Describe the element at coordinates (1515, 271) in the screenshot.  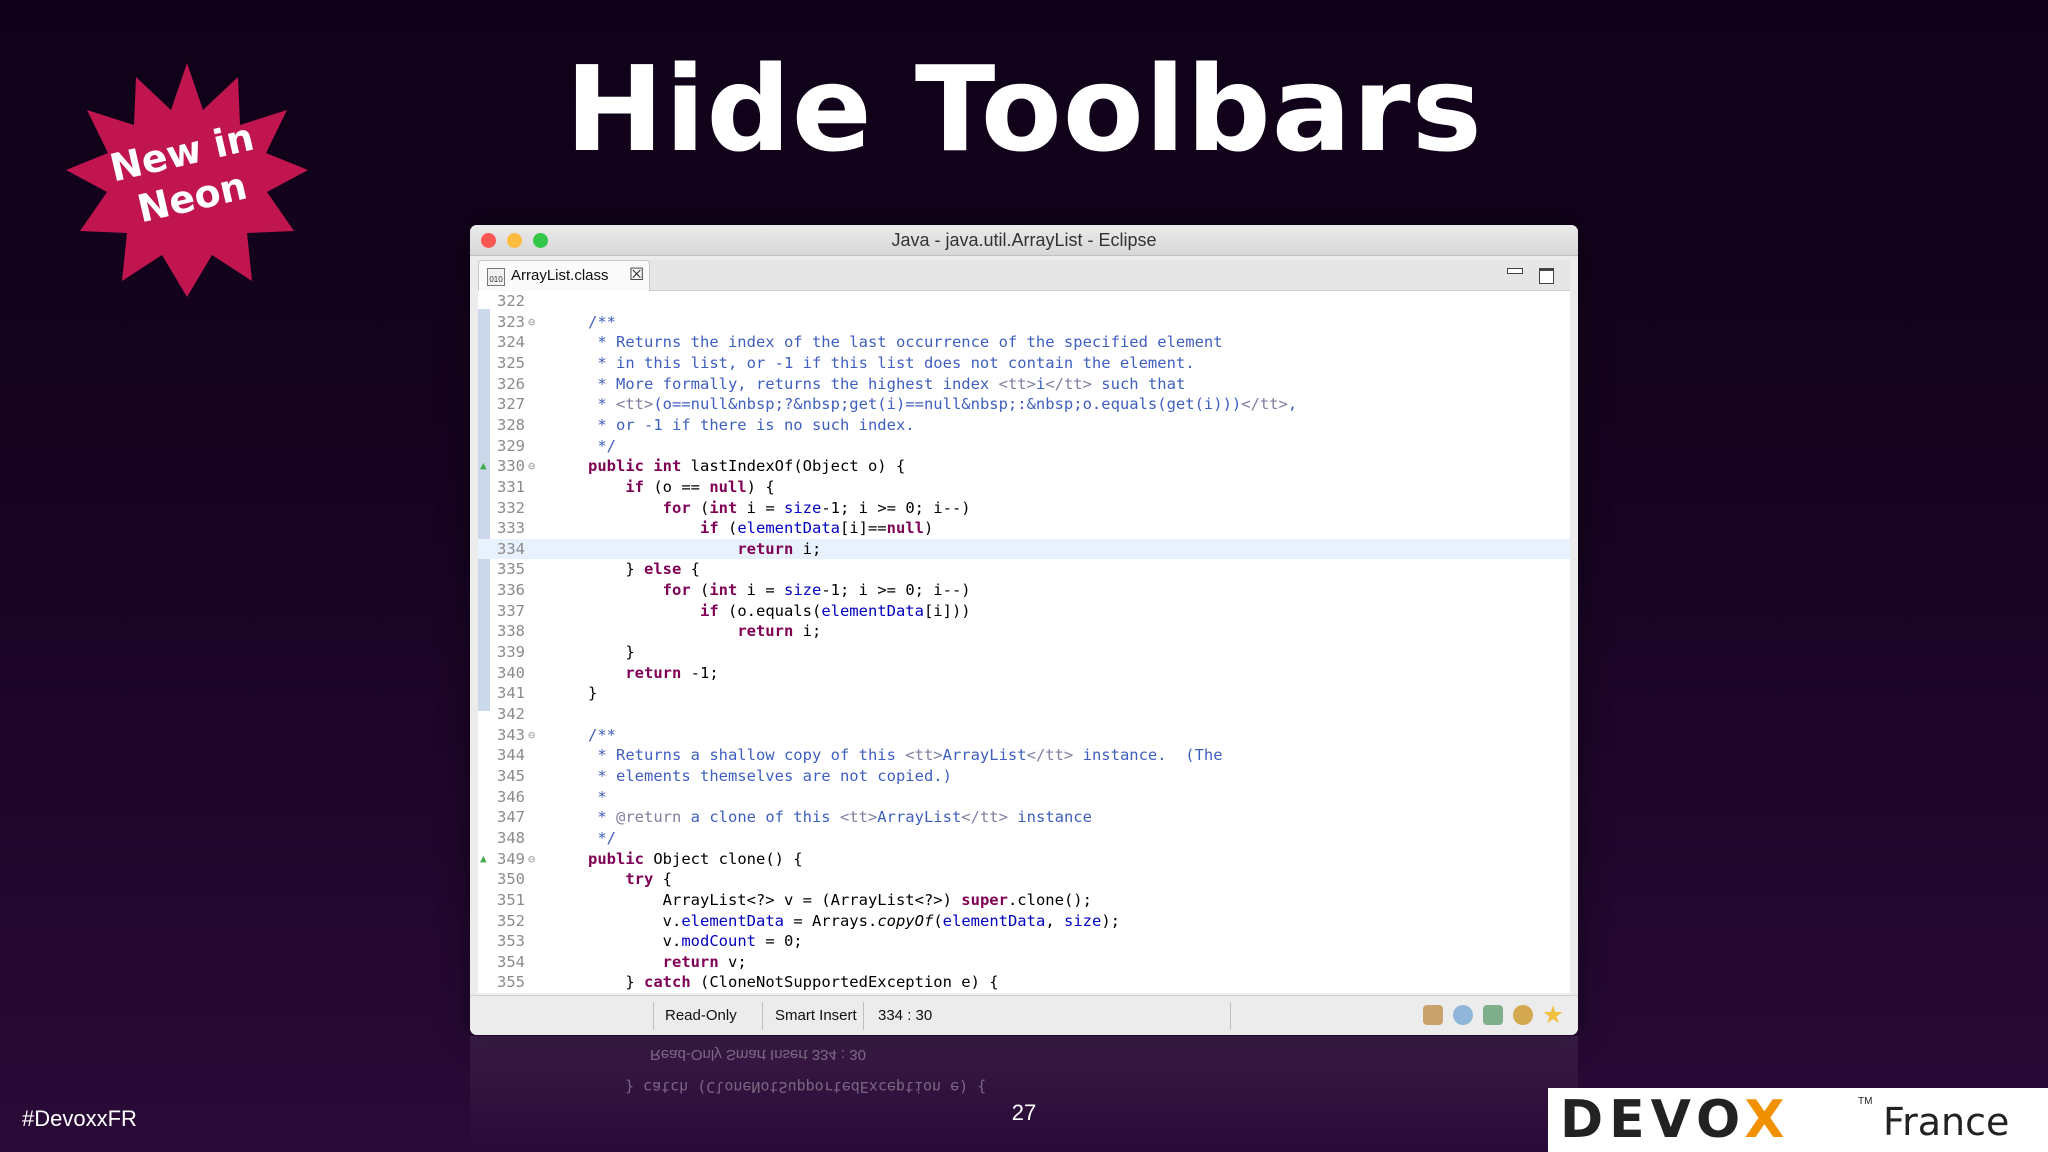
I see `minimize-view-icon` at that location.